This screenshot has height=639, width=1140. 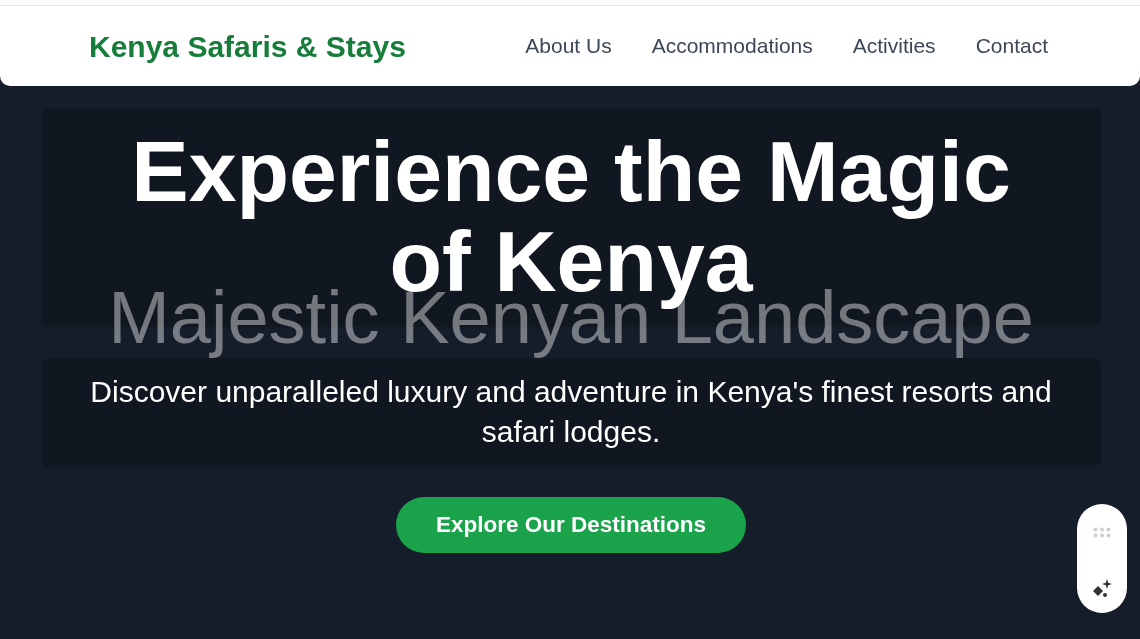 What do you see at coordinates (1102, 532) in the screenshot?
I see `drag-handle-icon` at bounding box center [1102, 532].